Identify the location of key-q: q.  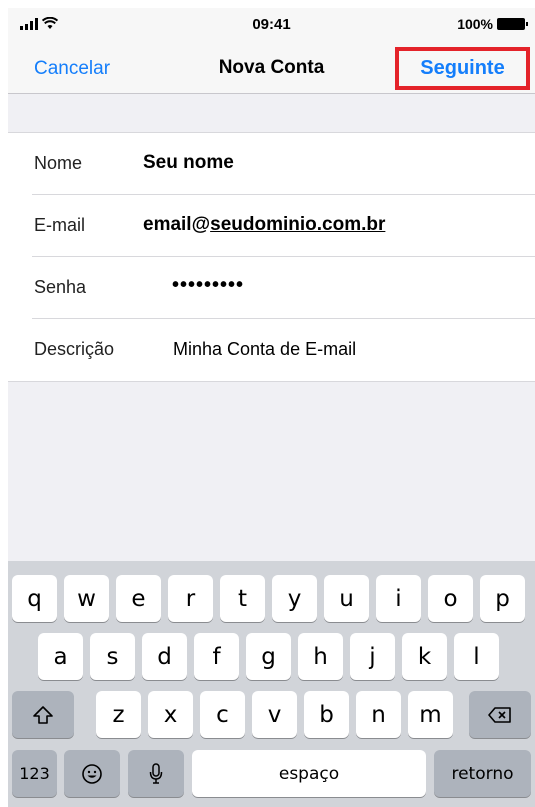
(34, 598).